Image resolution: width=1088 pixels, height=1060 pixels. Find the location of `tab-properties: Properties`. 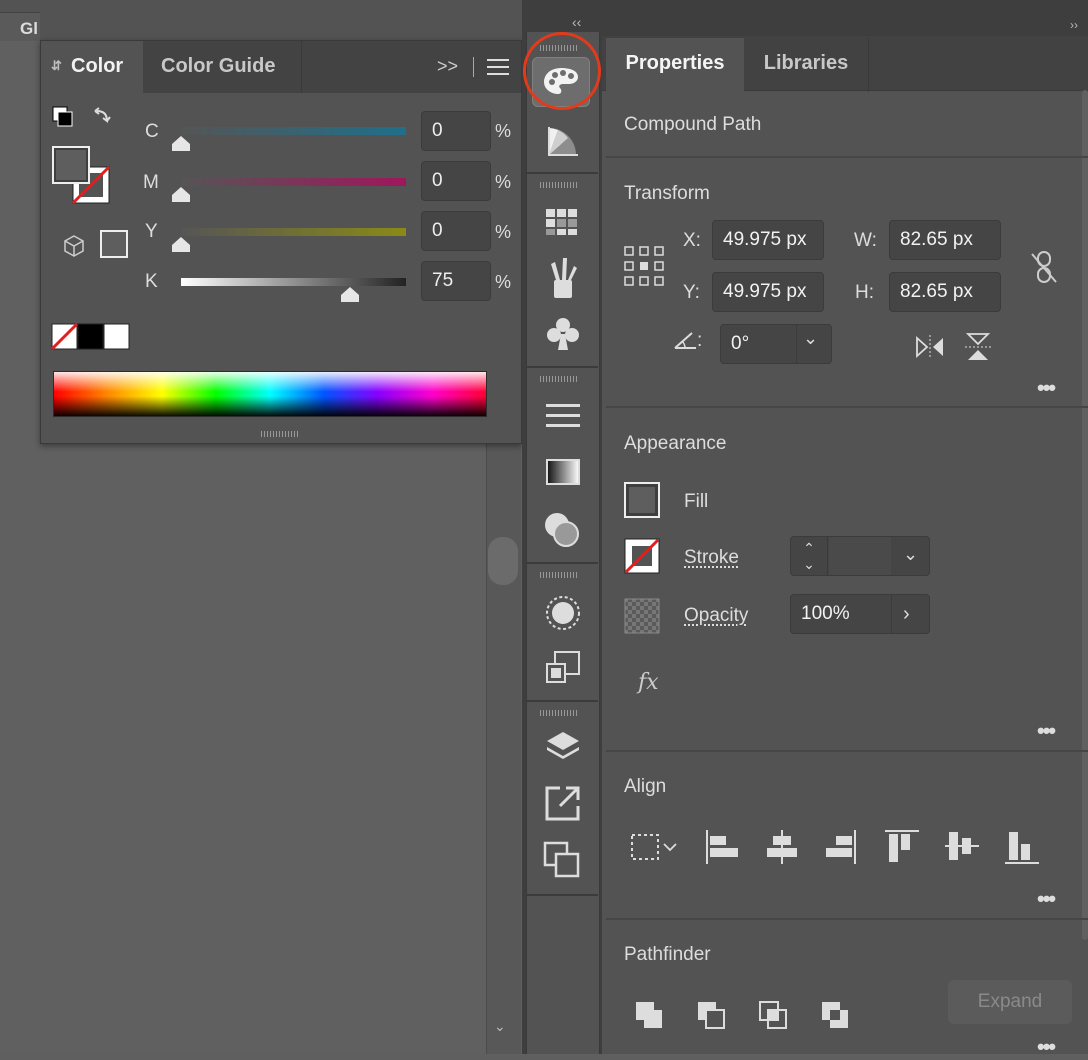

tab-properties: Properties is located at coordinates (675, 65).